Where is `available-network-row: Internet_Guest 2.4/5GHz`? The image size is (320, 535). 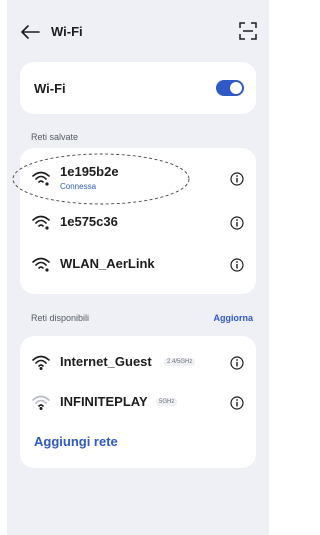
available-network-row: Internet_Guest 2.4/5GHz is located at coordinates (138, 362).